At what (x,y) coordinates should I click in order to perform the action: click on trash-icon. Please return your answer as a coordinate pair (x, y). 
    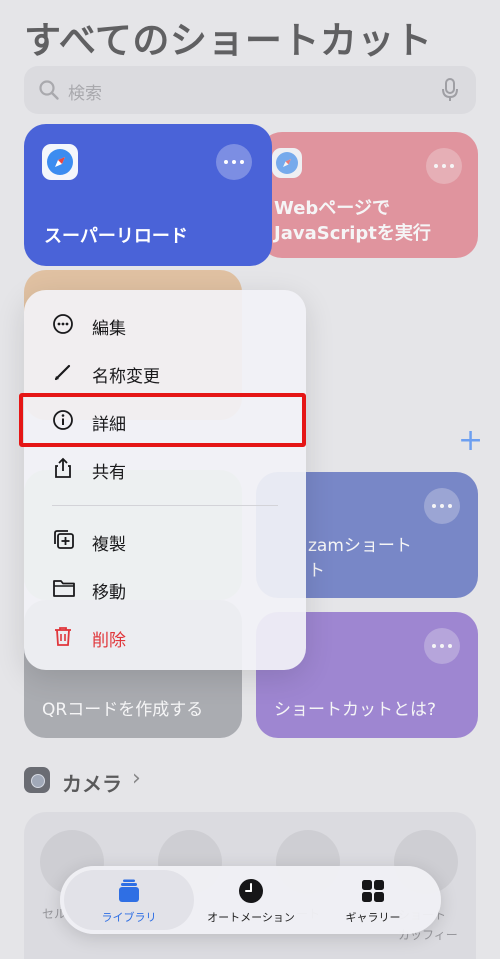
    Looking at the image, I should click on (63, 636).